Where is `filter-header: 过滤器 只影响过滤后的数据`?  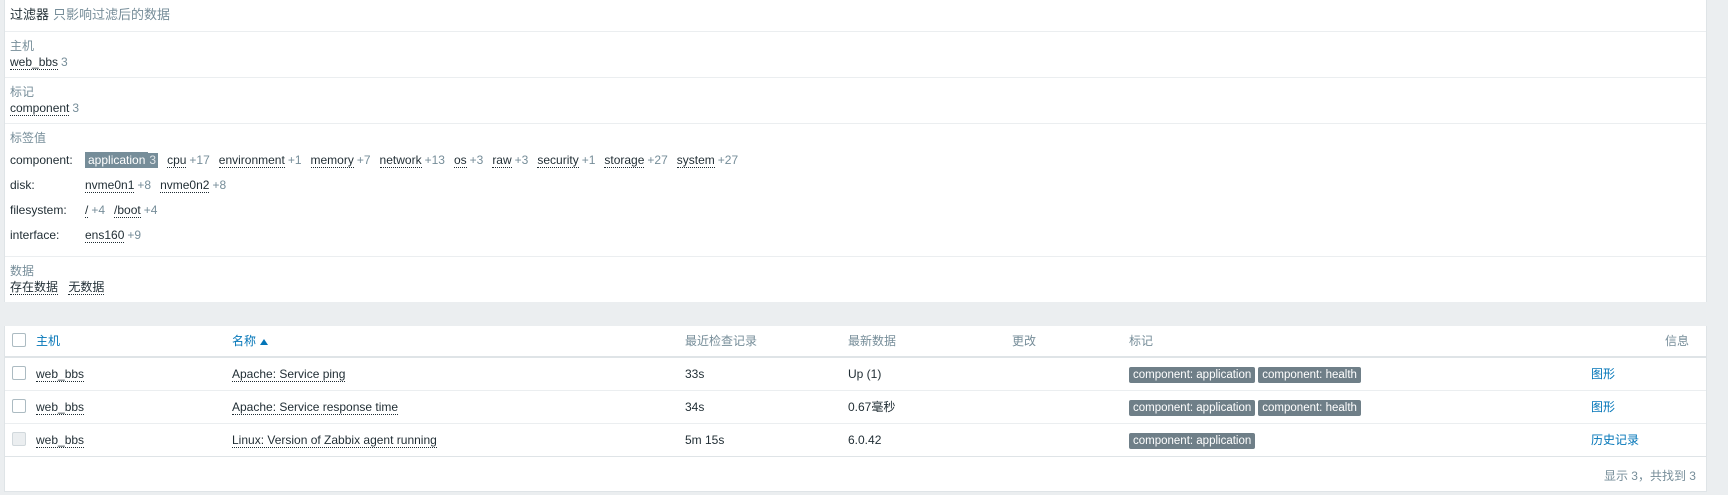 filter-header: 过滤器 只影响过滤后的数据 is located at coordinates (855, 16).